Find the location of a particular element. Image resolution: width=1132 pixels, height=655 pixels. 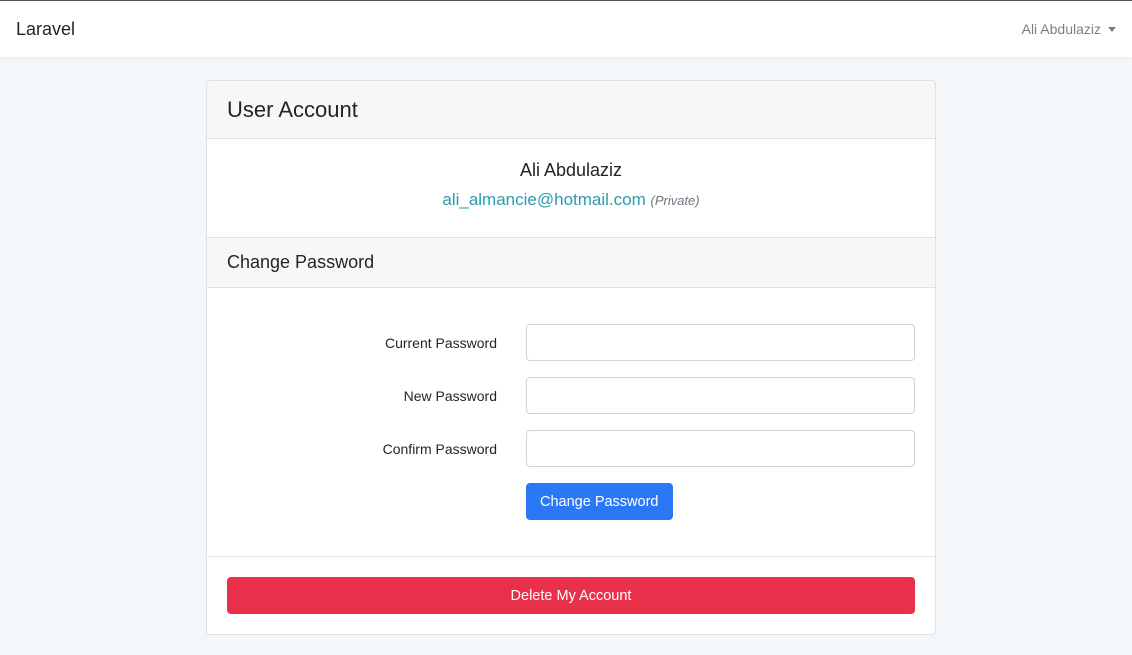

current-password-input is located at coordinates (720, 342).